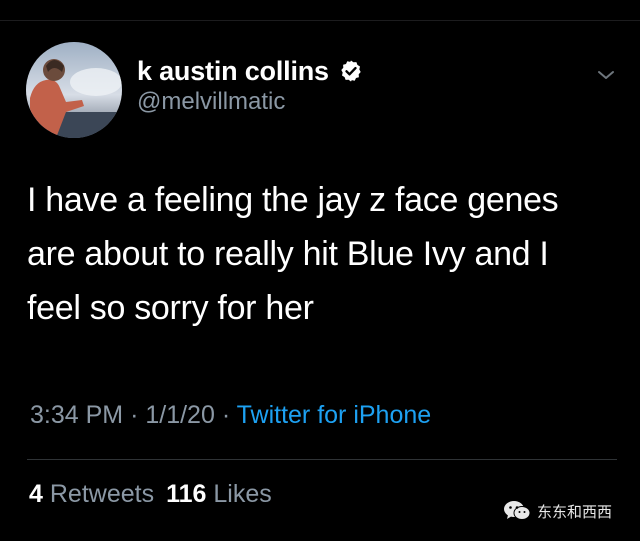  What do you see at coordinates (233, 71) in the screenshot?
I see `display-name: k austin collins` at bounding box center [233, 71].